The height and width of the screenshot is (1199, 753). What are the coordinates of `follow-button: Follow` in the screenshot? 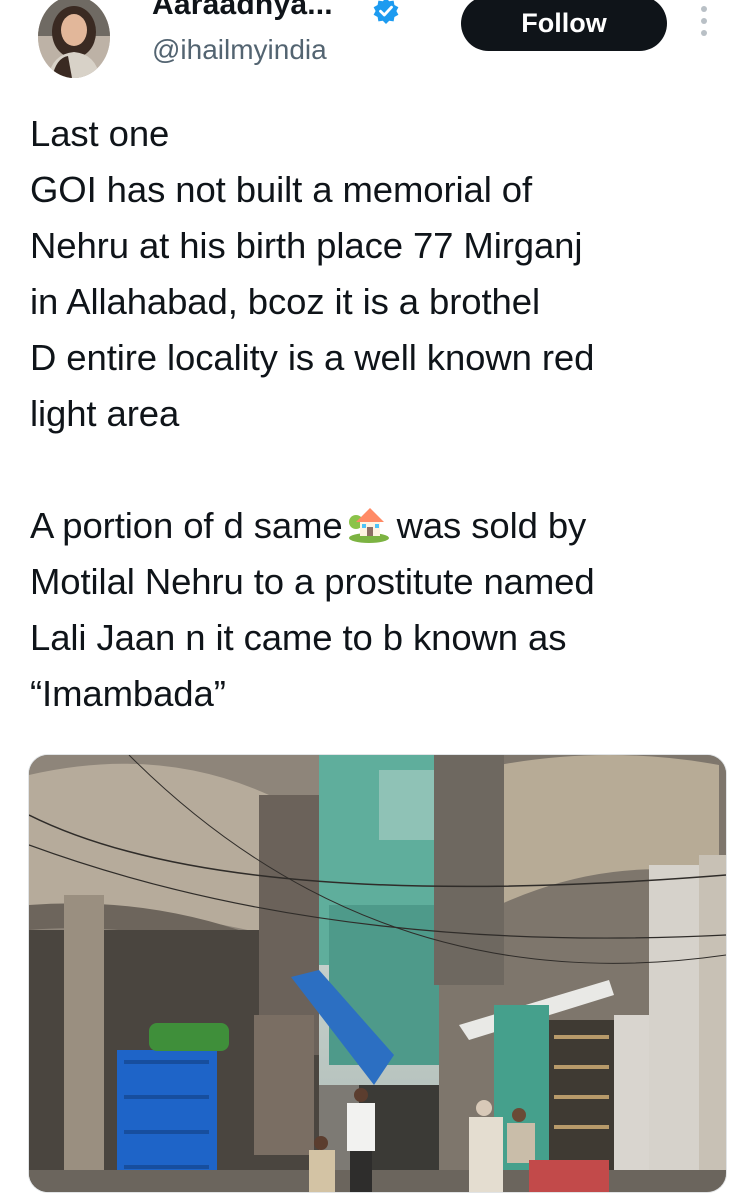 It's located at (564, 25).